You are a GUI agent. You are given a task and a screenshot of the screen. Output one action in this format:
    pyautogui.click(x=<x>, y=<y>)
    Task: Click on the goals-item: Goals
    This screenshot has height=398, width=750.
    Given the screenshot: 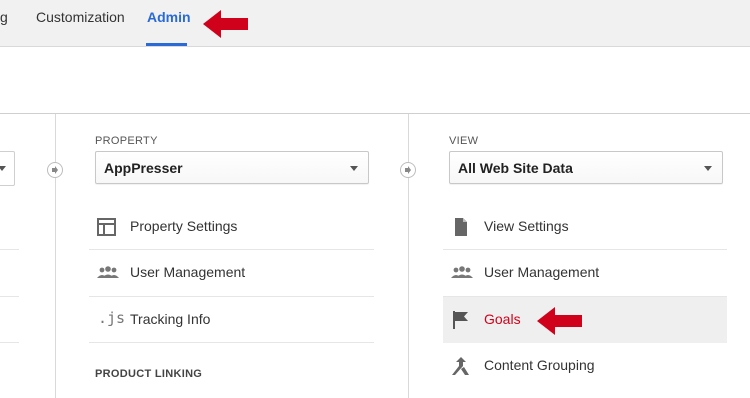 What is the action you would take?
    pyautogui.click(x=585, y=320)
    